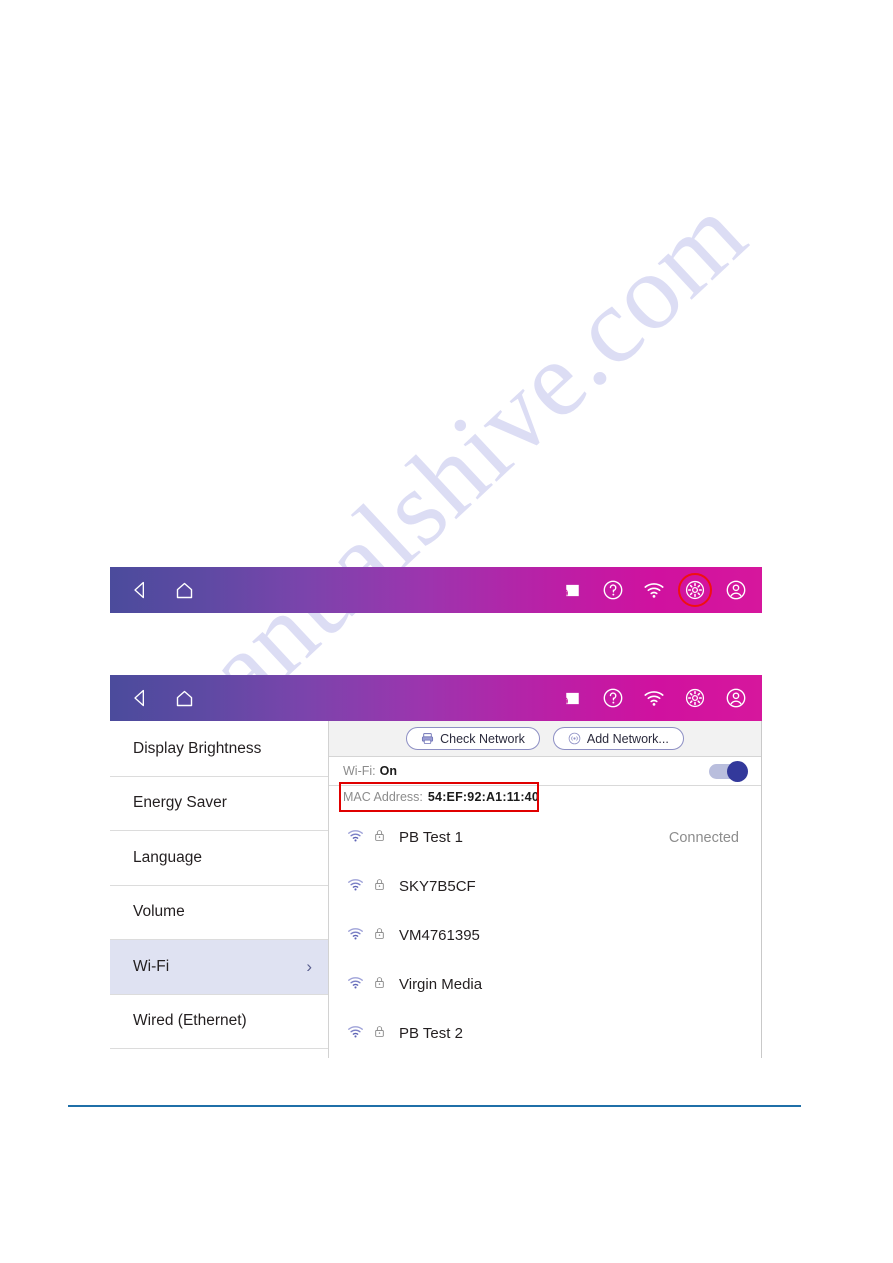 This screenshot has width=893, height=1263. What do you see at coordinates (359, 771) in the screenshot?
I see `wifi-state-label: Wi-Fi:` at bounding box center [359, 771].